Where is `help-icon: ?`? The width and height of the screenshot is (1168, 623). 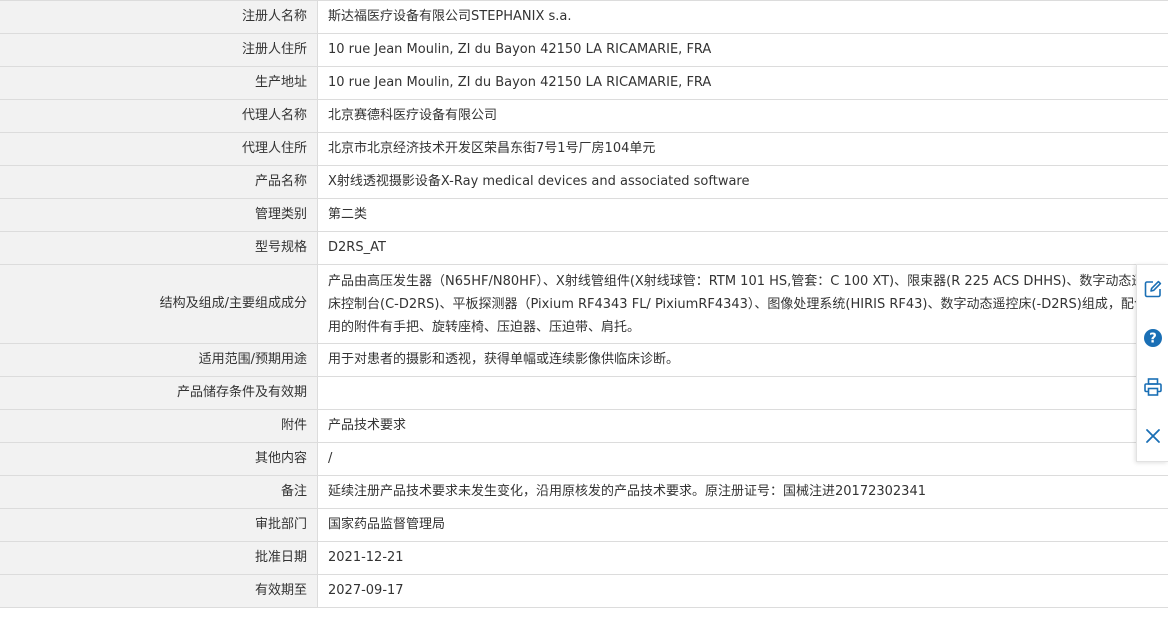 help-icon: ? is located at coordinates (1153, 338).